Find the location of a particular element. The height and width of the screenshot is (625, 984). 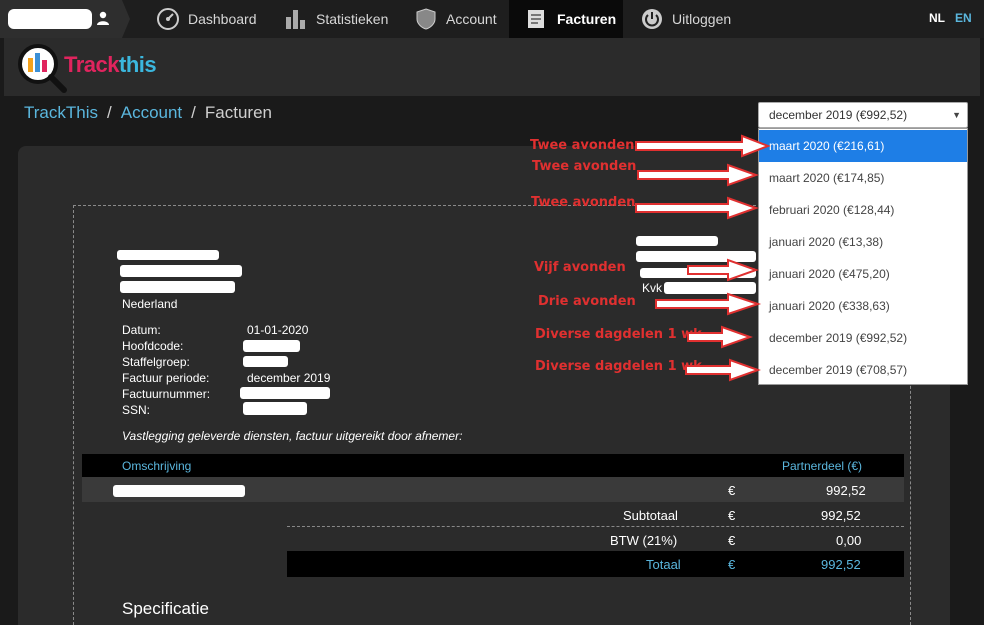

annotation-arrows is located at coordinates (703, 258).